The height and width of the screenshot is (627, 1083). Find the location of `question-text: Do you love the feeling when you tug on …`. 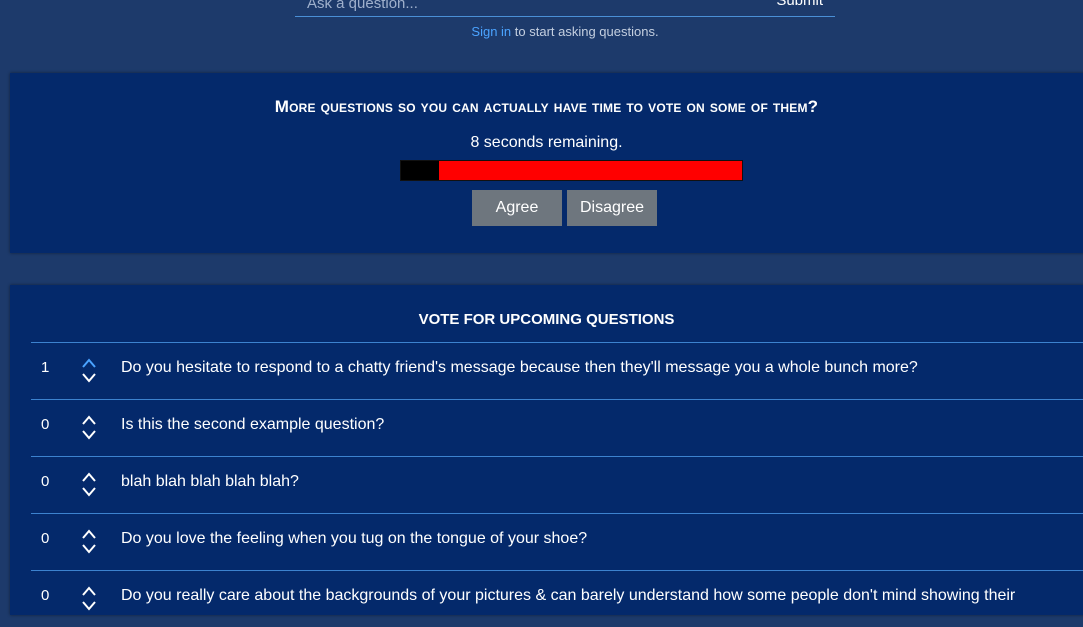

question-text: Do you love the feeling when you tug on … is located at coordinates (595, 539).